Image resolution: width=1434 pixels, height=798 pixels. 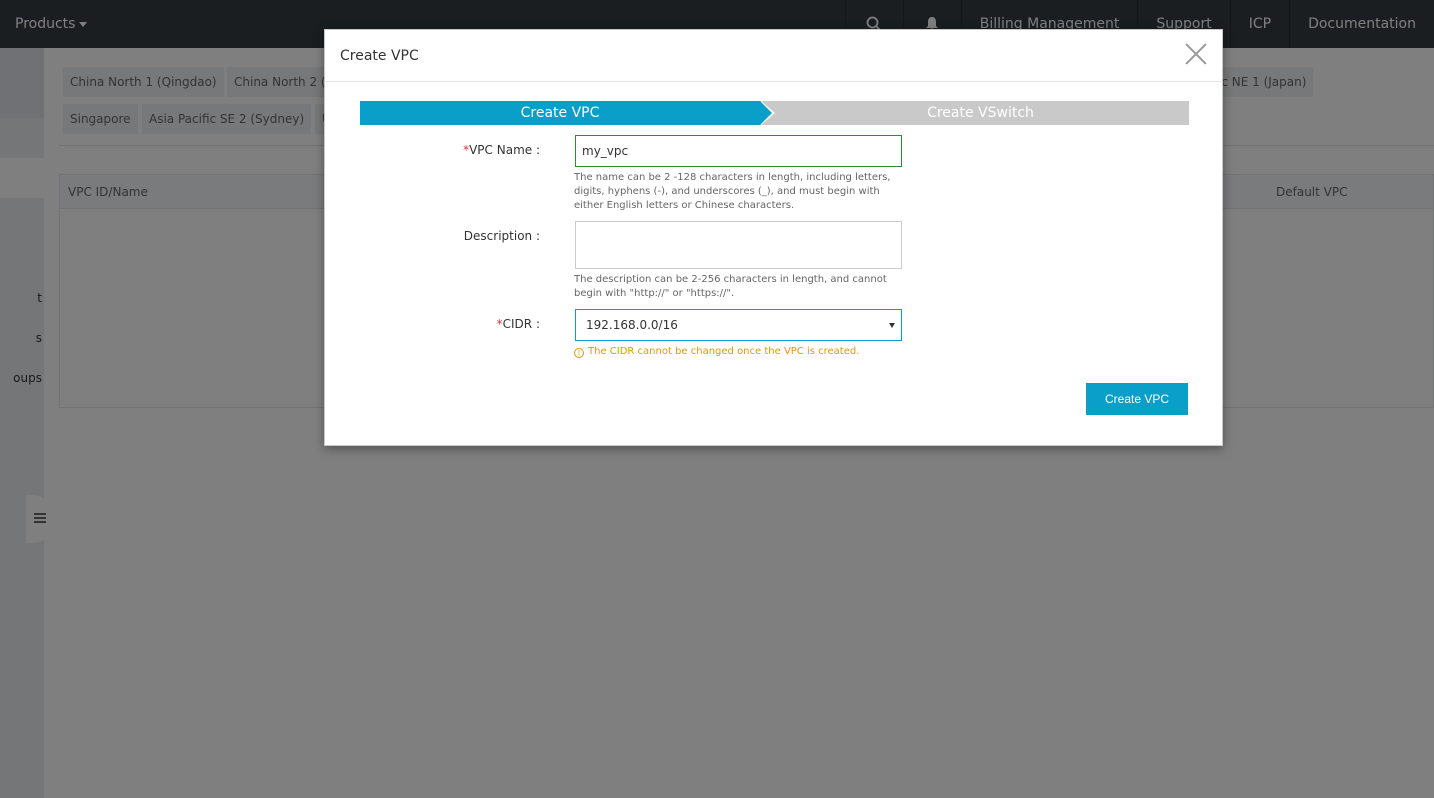 What do you see at coordinates (738, 325) in the screenshot?
I see `cidr-select: 192.168.0.0/16` at bounding box center [738, 325].